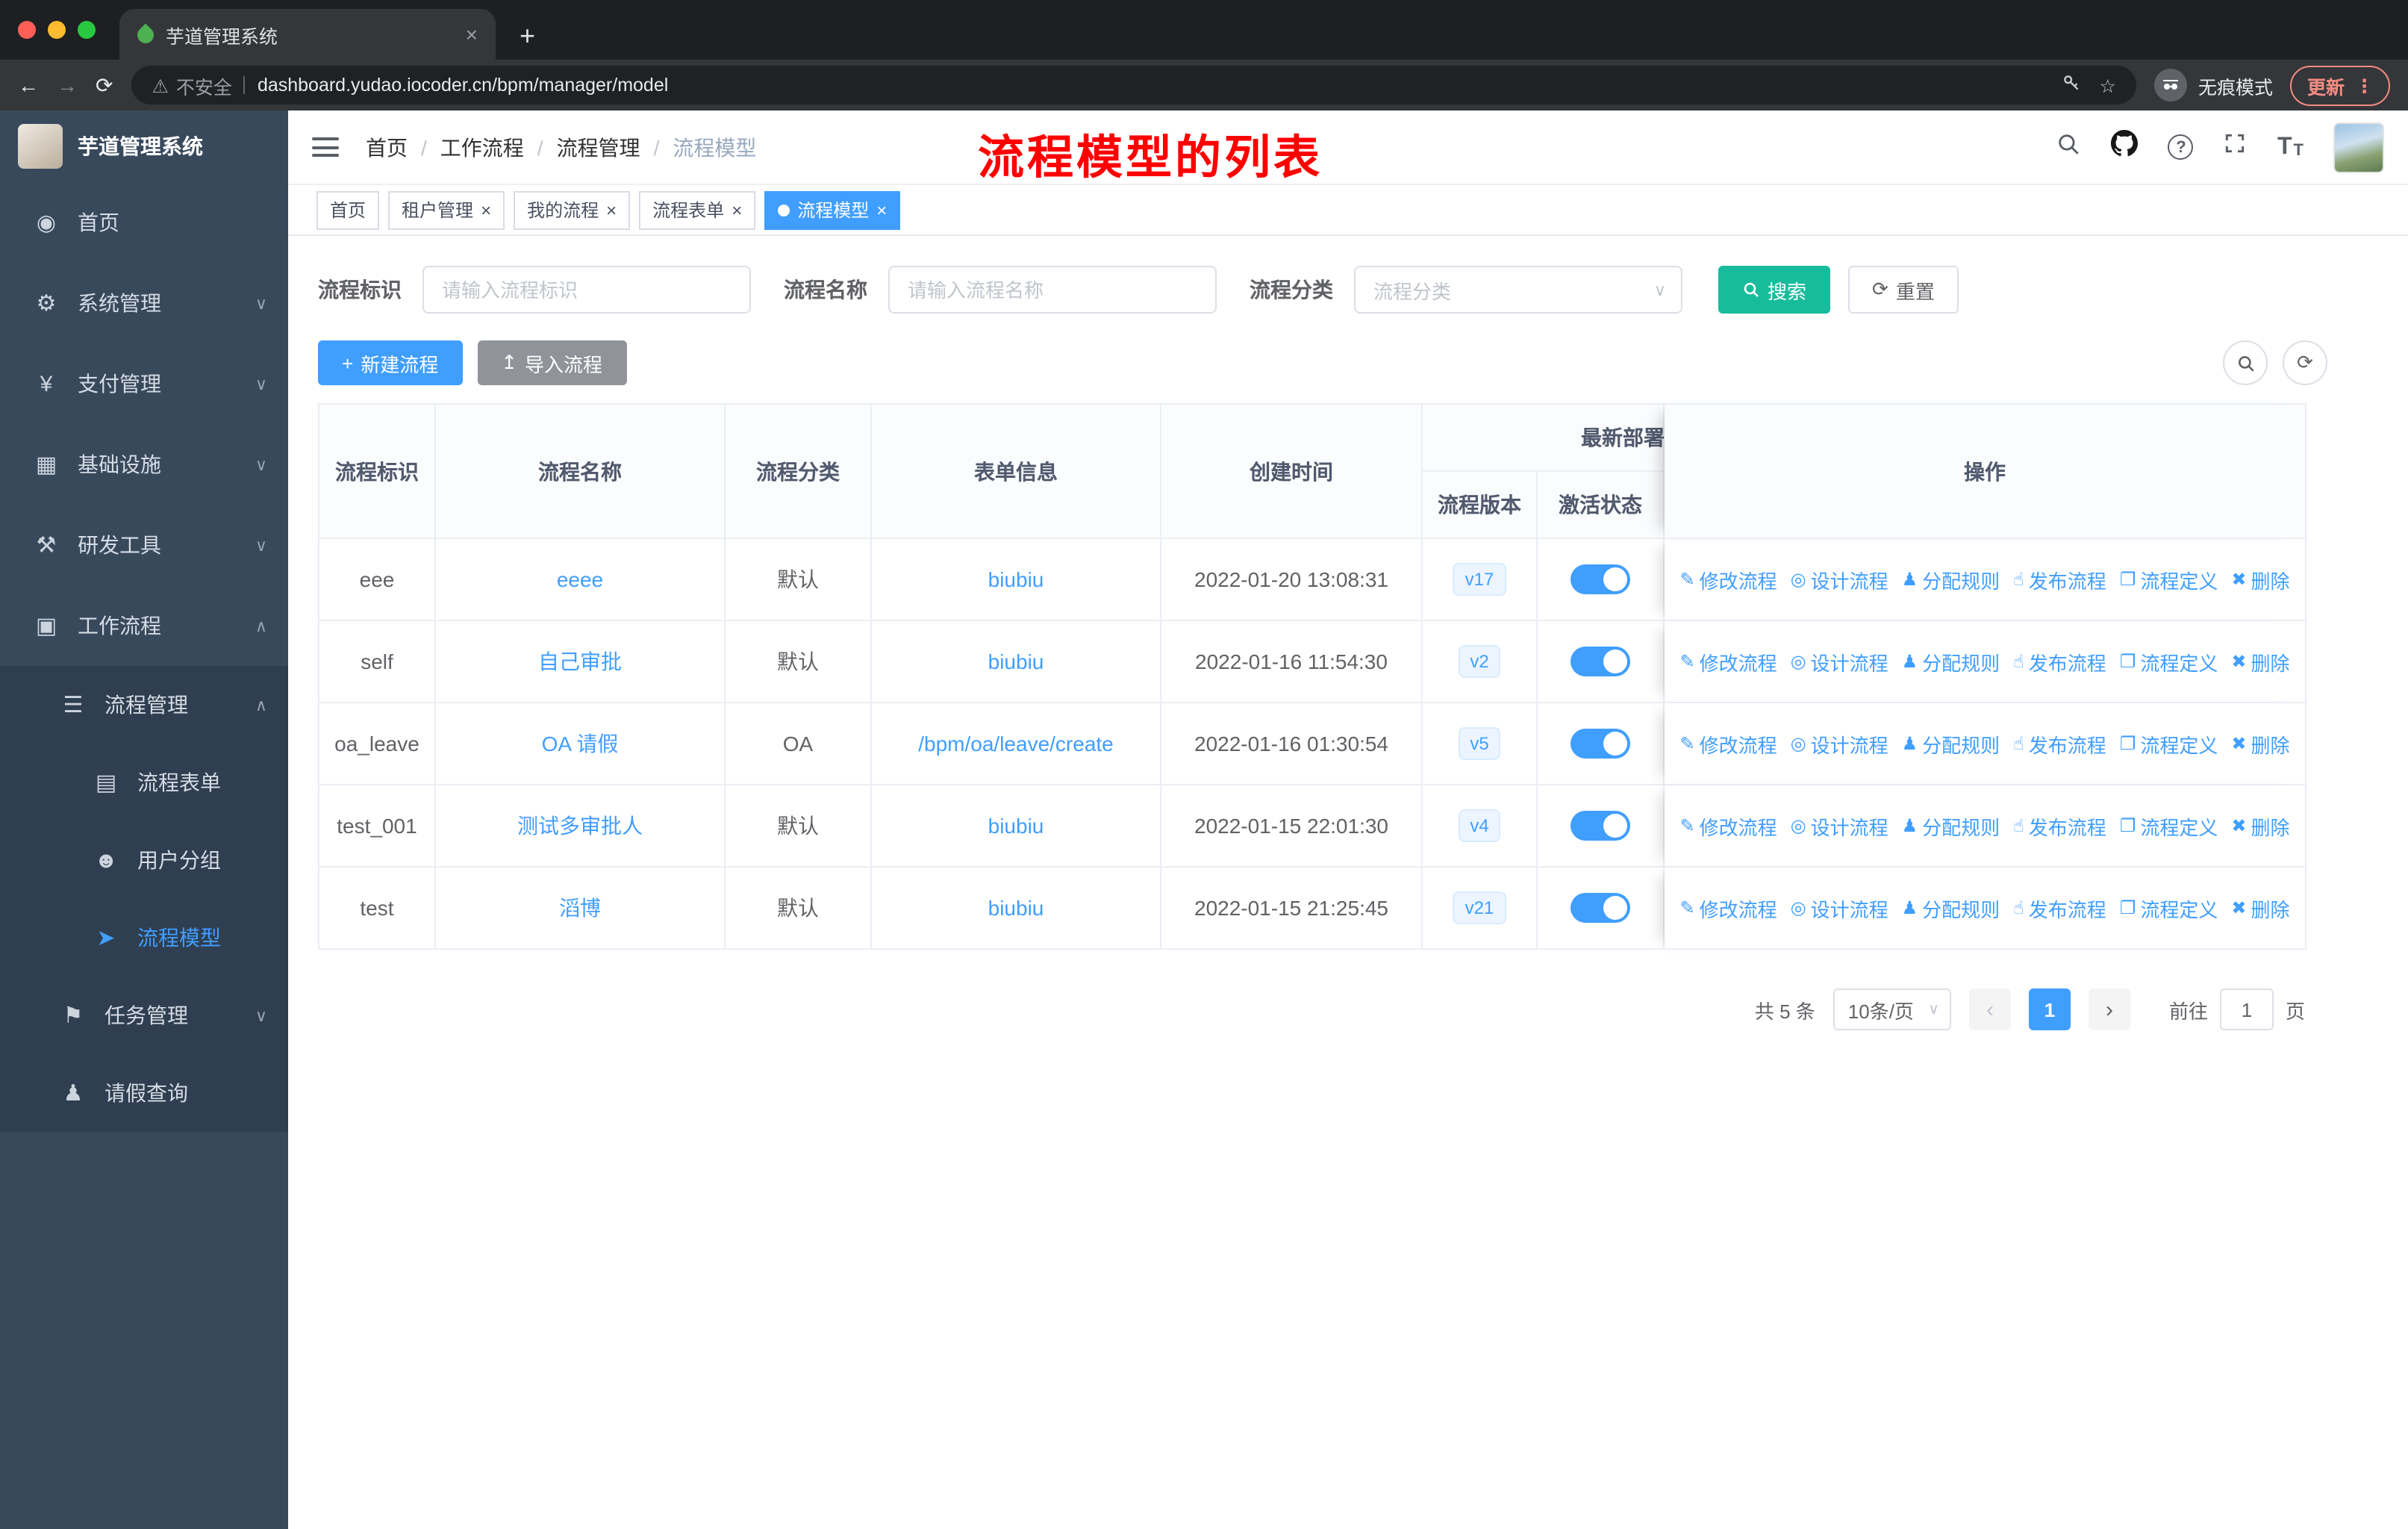 The width and height of the screenshot is (2408, 1529). Describe the element at coordinates (2072, 85) in the screenshot. I see `key-icon` at that location.